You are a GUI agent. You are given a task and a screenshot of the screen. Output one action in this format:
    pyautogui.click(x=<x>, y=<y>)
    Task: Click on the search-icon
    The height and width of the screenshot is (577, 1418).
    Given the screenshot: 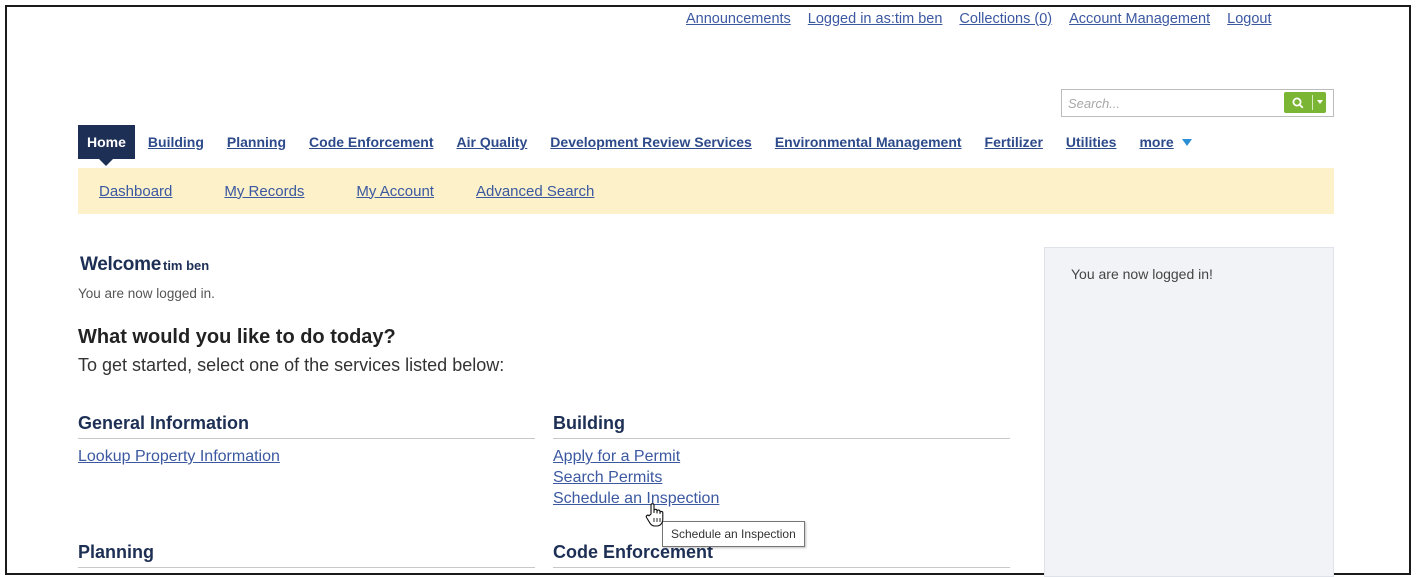 What is the action you would take?
    pyautogui.click(x=1298, y=102)
    